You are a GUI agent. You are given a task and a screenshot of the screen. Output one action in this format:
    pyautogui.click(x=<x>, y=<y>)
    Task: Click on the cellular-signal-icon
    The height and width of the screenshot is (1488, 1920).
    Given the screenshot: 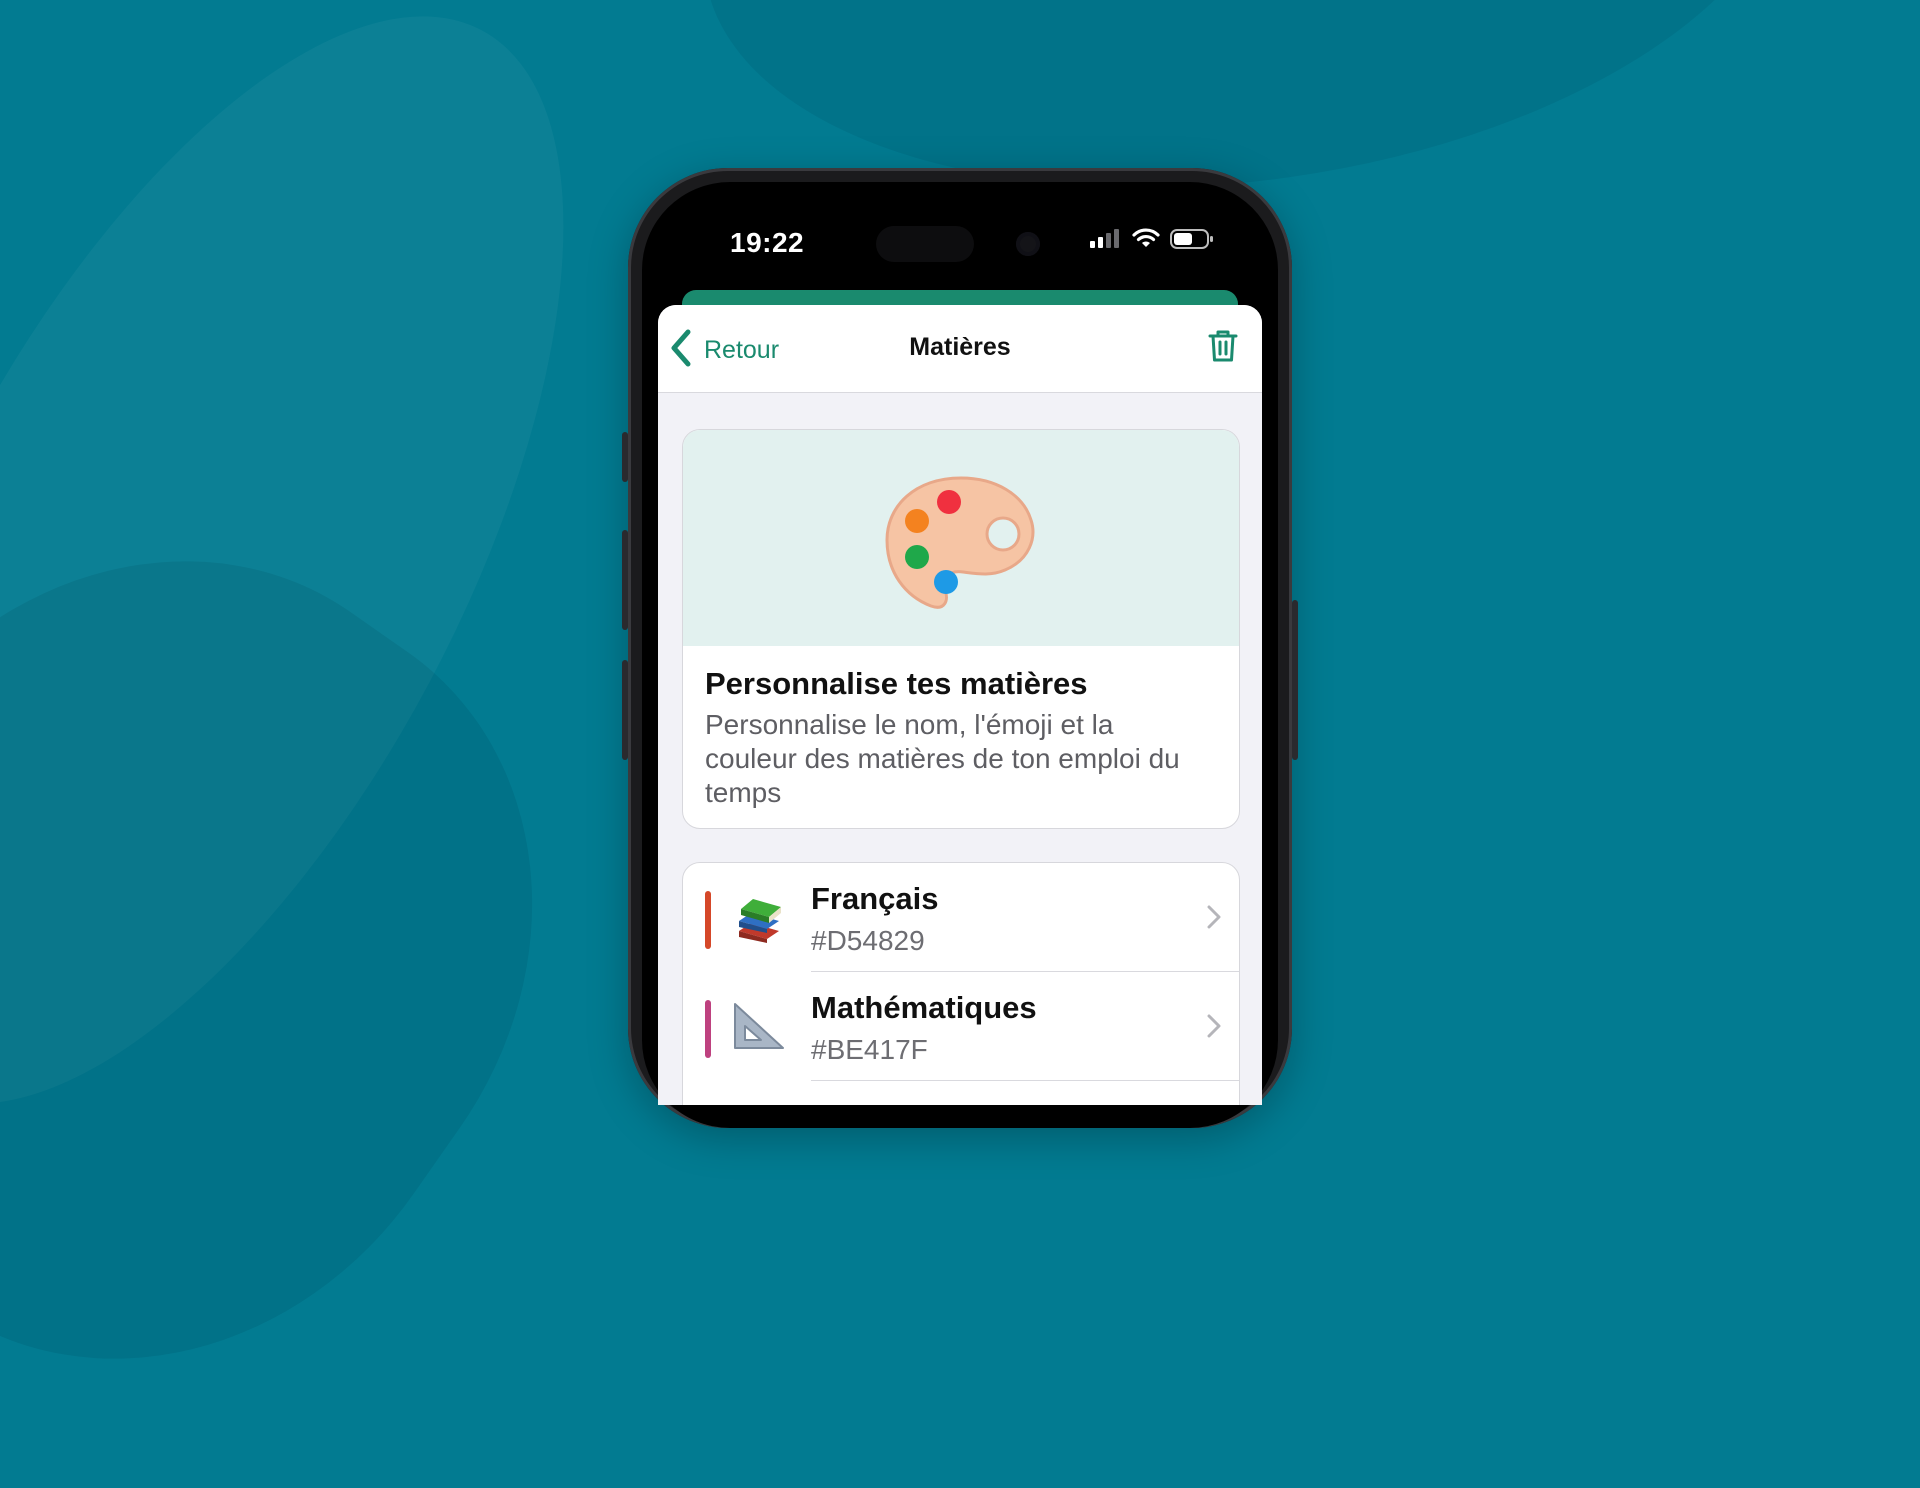 What is the action you would take?
    pyautogui.click(x=1106, y=241)
    